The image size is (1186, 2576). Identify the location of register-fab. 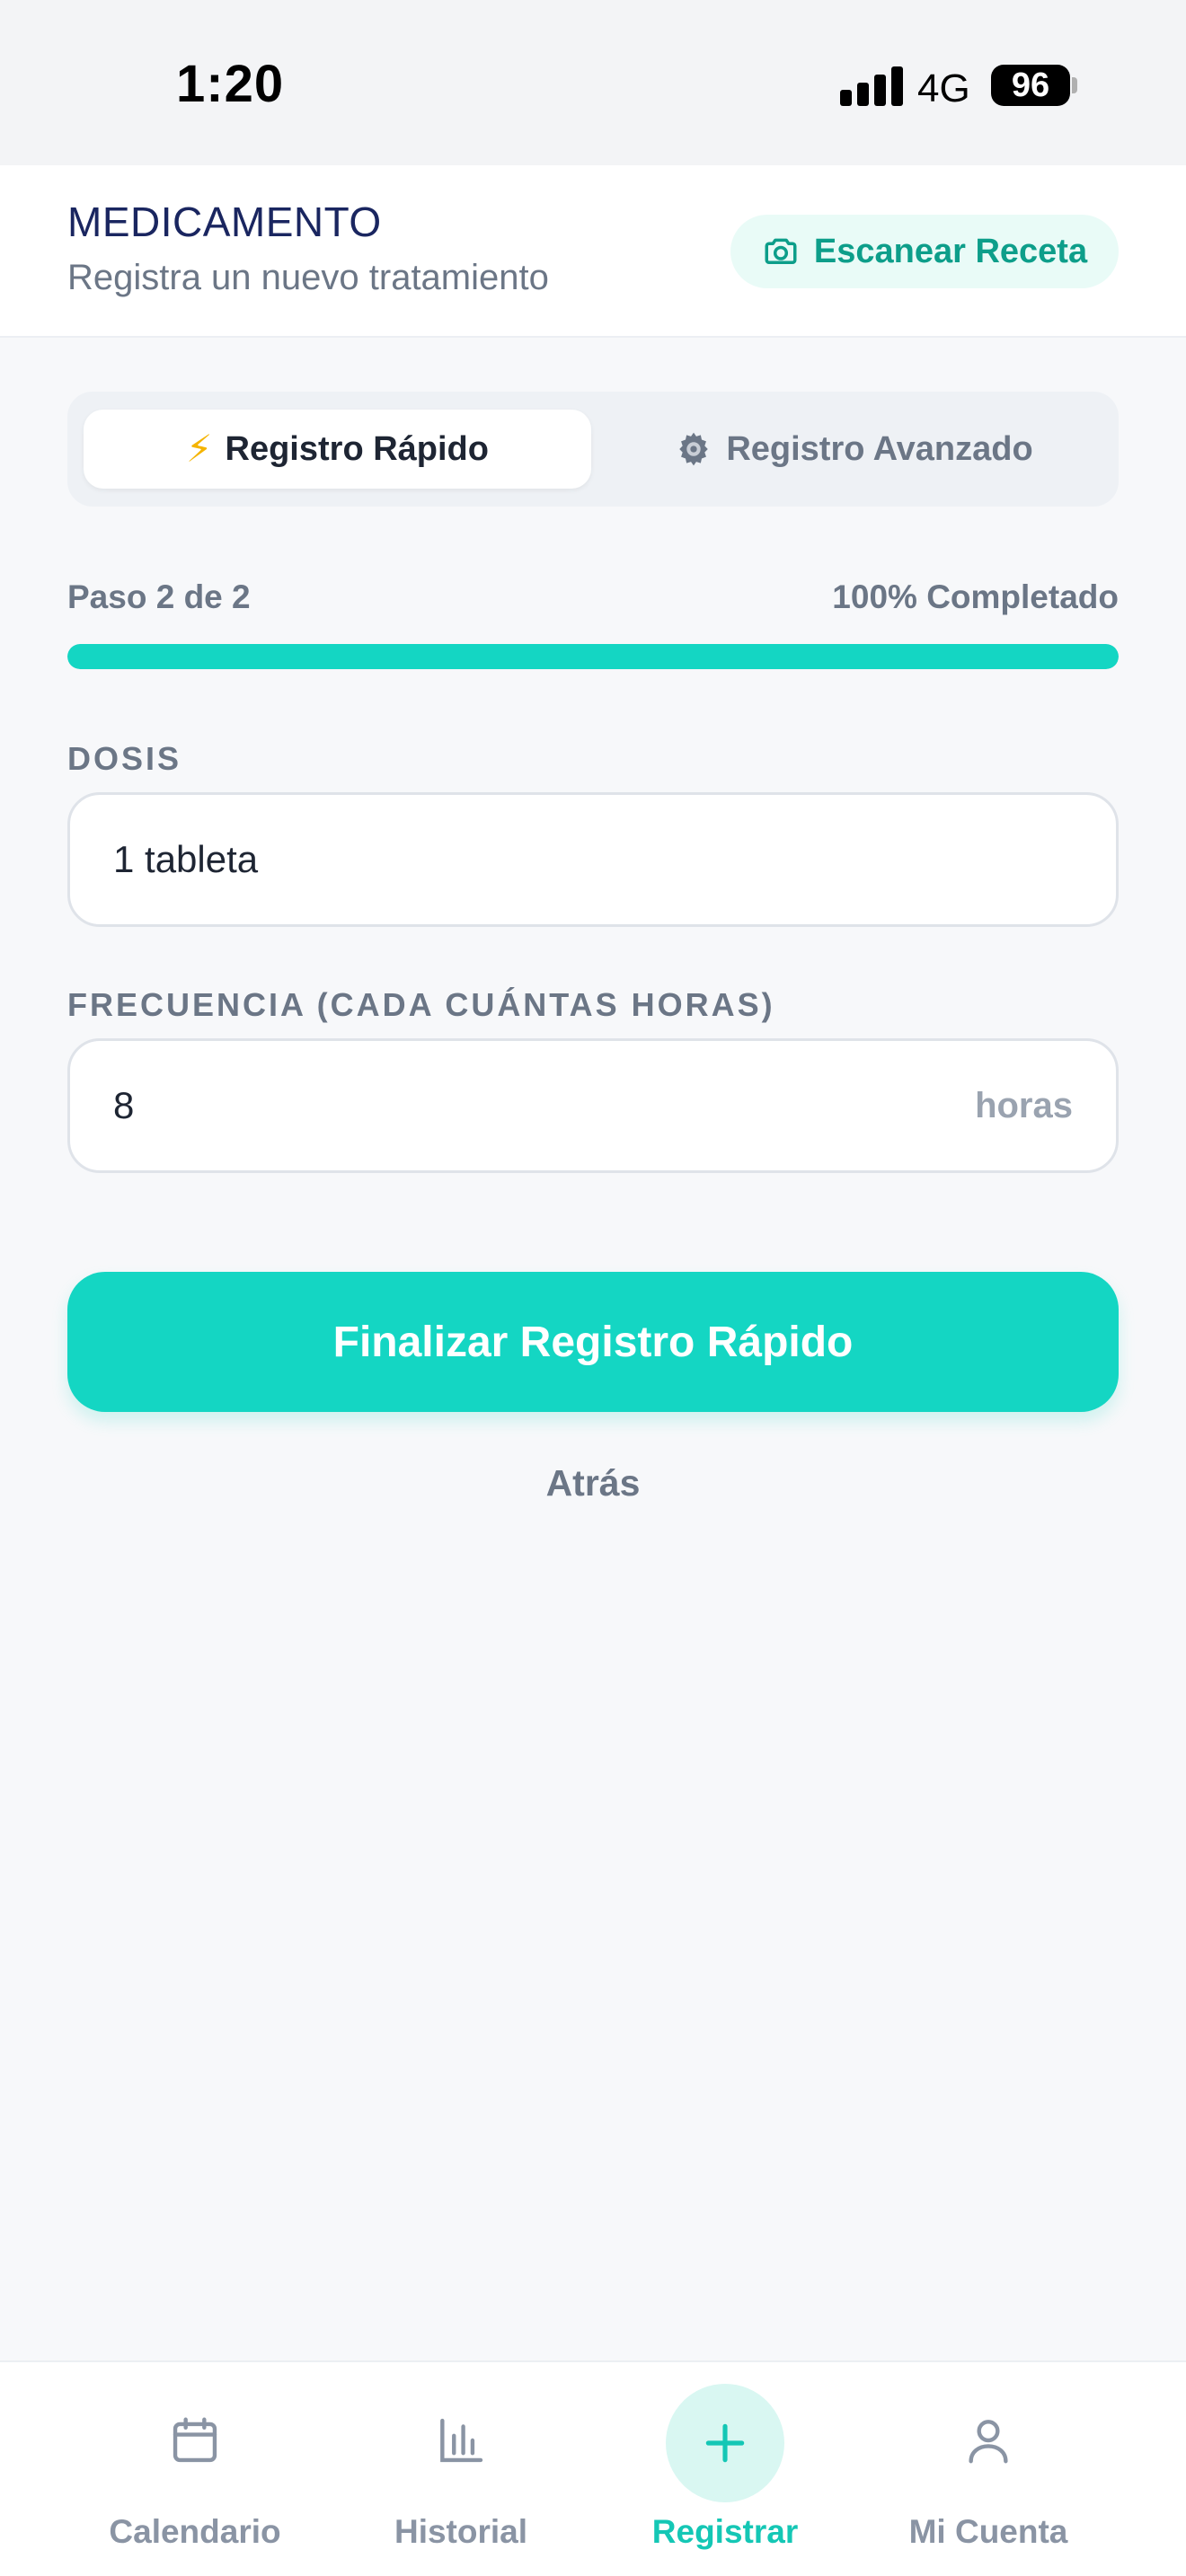
(725, 2443).